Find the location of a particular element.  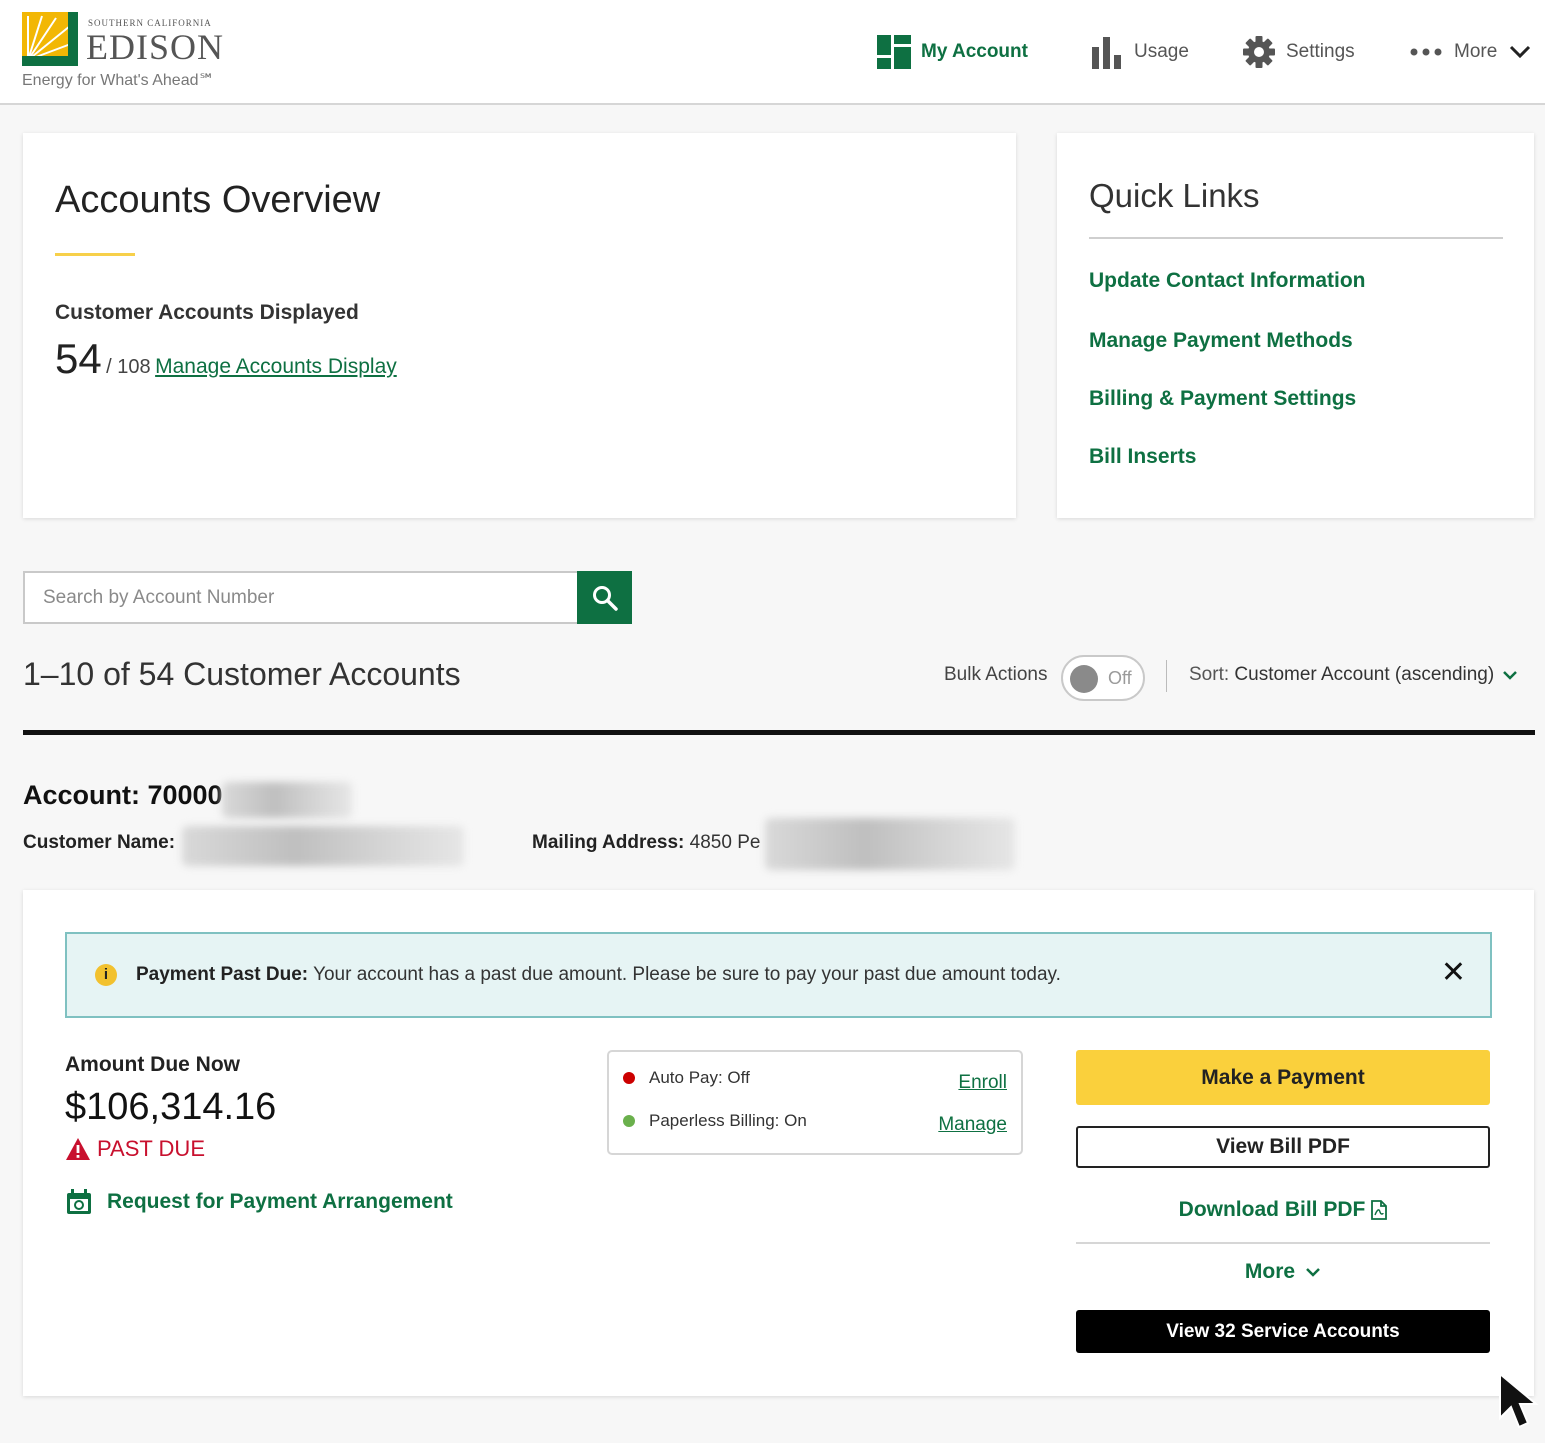

info-icon: i is located at coordinates (106, 975).